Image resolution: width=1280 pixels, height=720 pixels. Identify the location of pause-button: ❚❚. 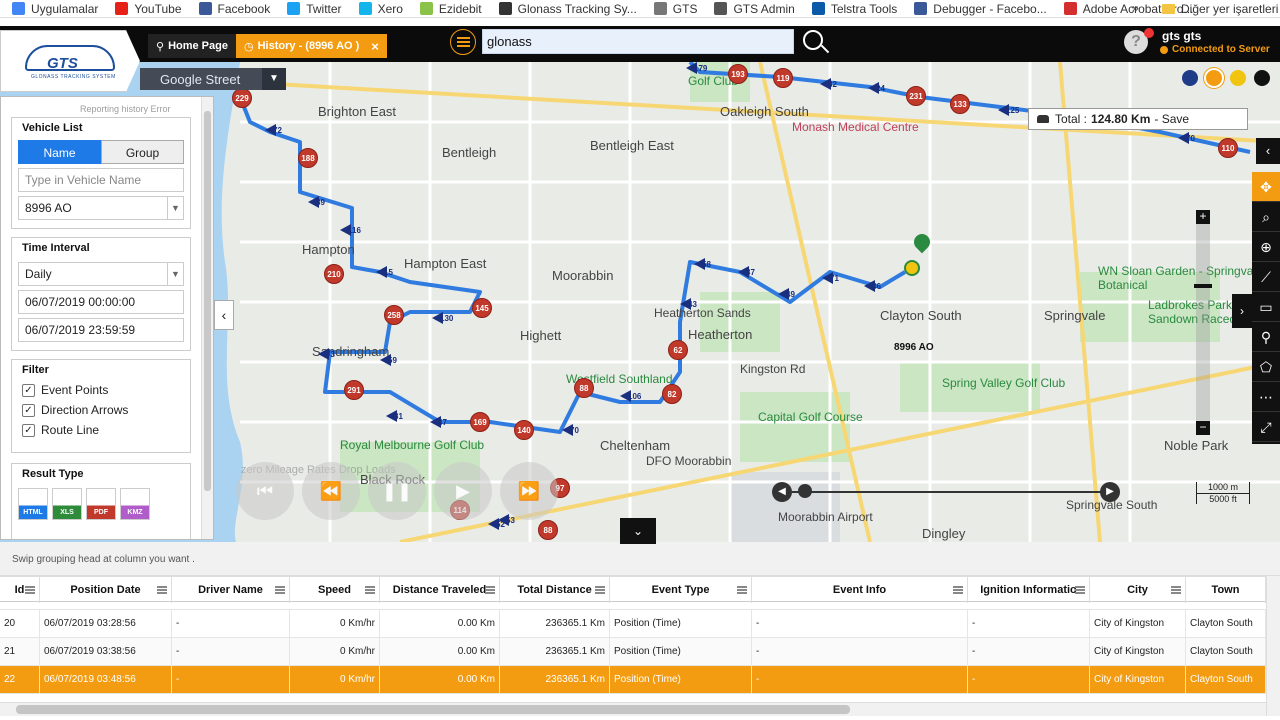
(397, 491).